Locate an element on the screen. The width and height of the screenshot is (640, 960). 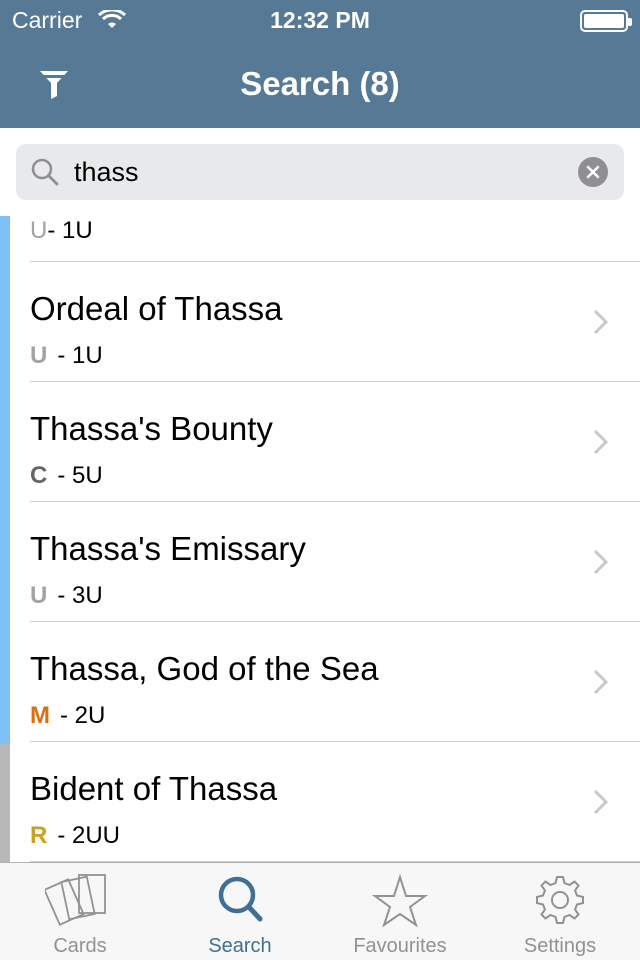
search-area is located at coordinates (320, 172).